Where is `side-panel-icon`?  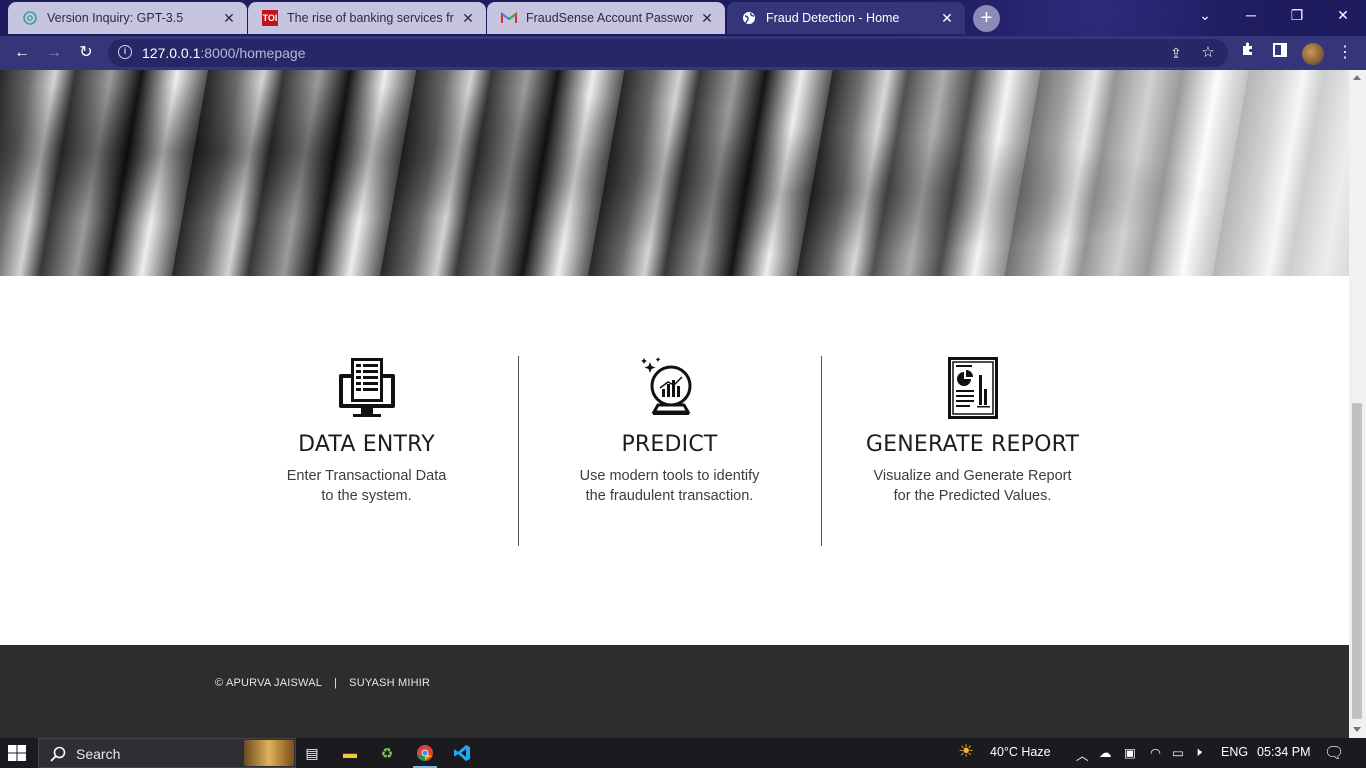 side-panel-icon is located at coordinates (1280, 53).